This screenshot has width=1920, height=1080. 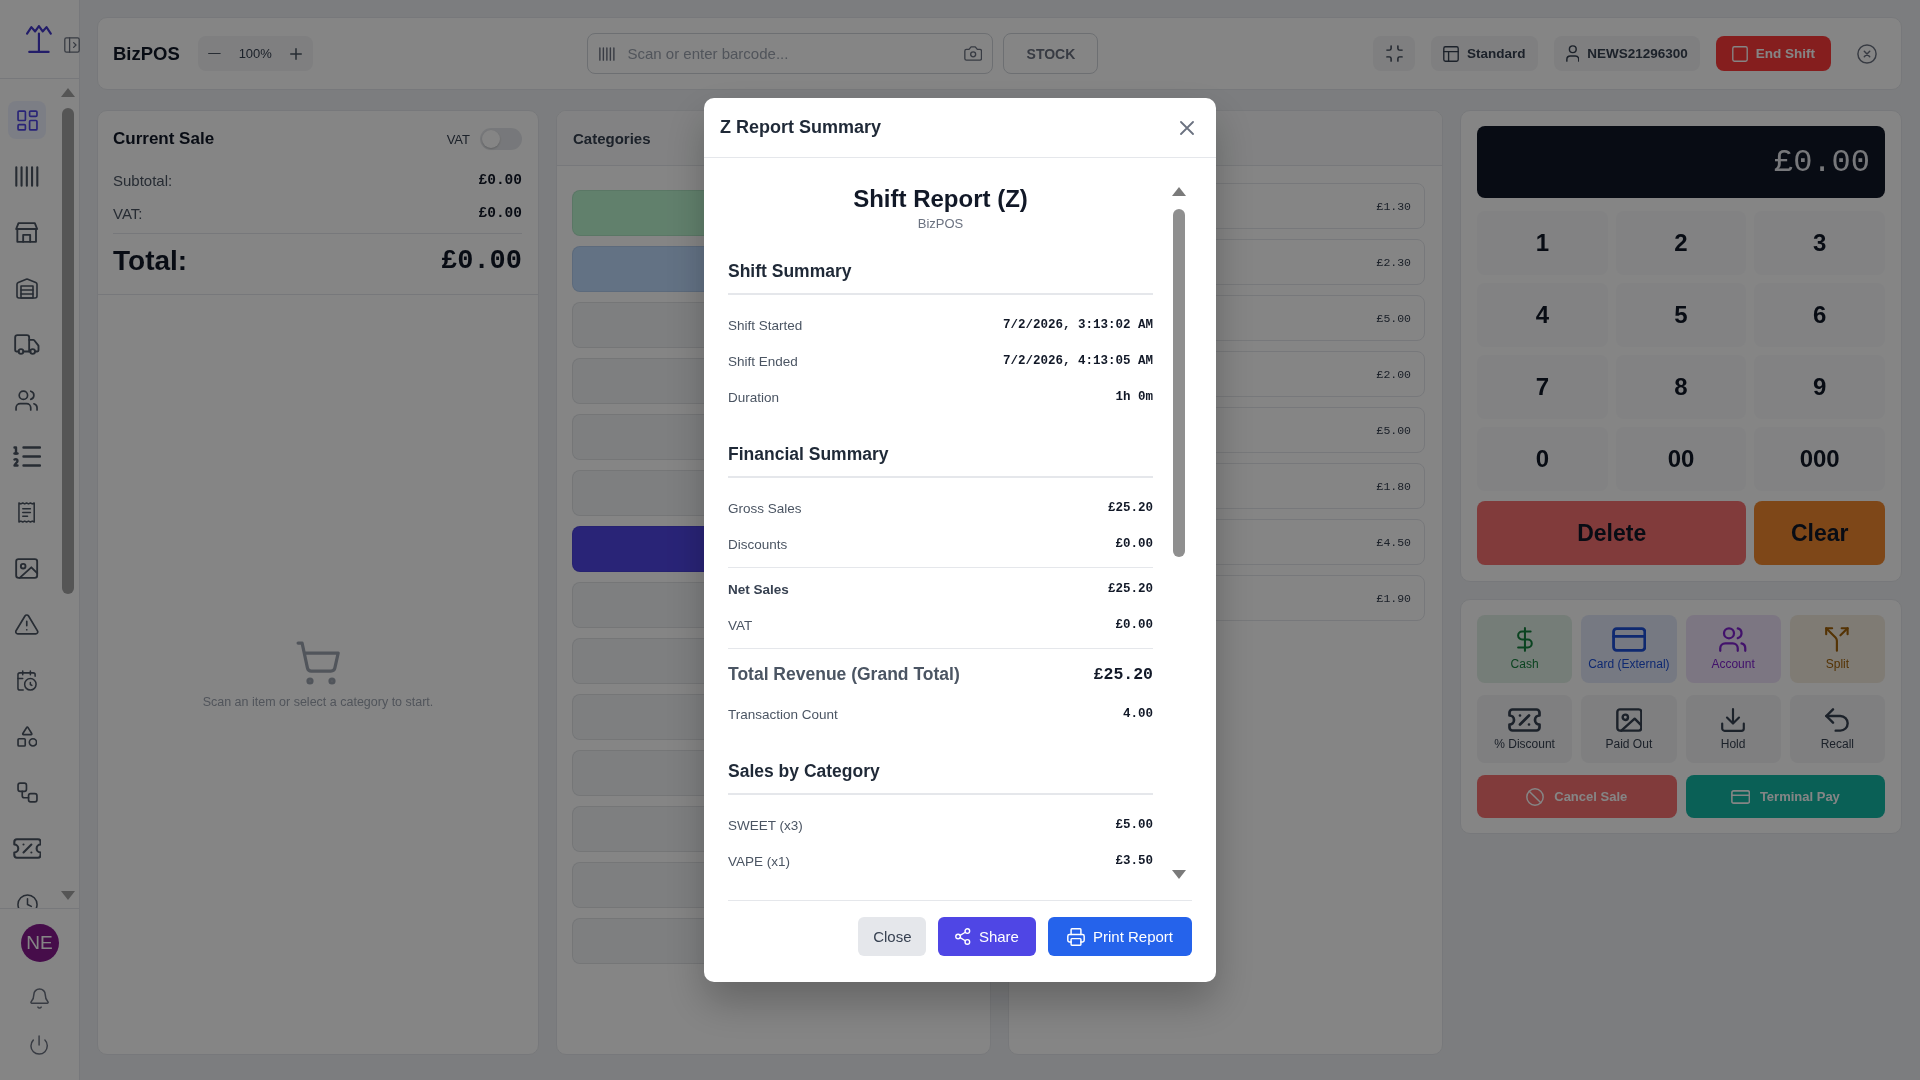 What do you see at coordinates (27, 792) in the screenshot?
I see `workflow-icon` at bounding box center [27, 792].